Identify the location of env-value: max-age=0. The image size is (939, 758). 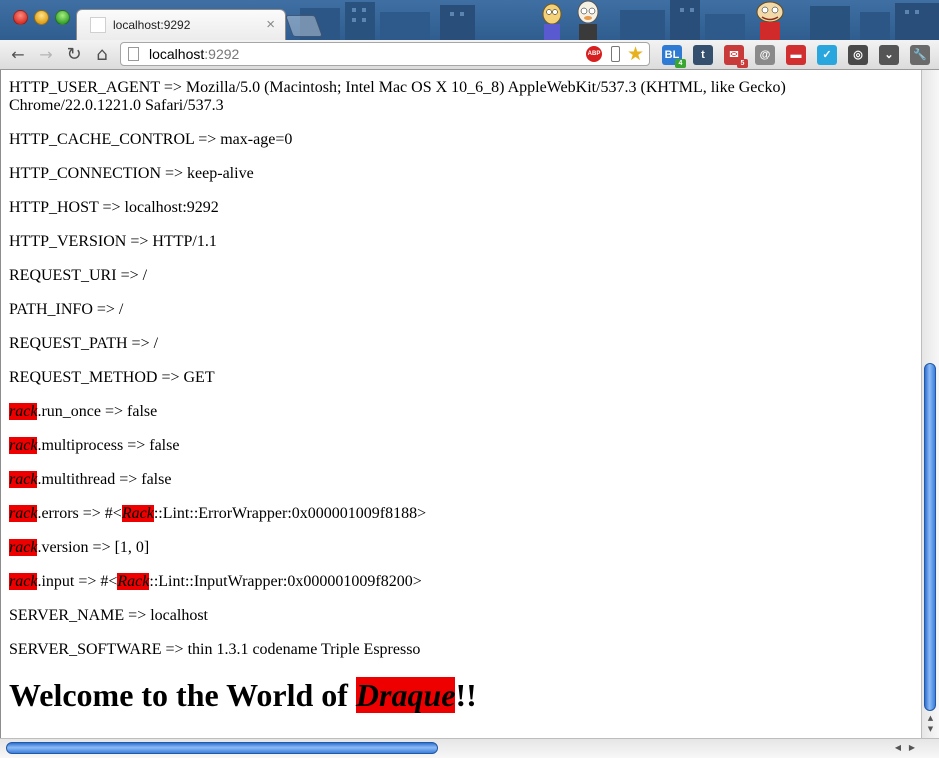
(256, 139).